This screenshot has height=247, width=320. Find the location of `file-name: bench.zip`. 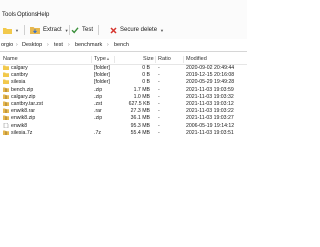

file-name: bench.zip is located at coordinates (22, 89).